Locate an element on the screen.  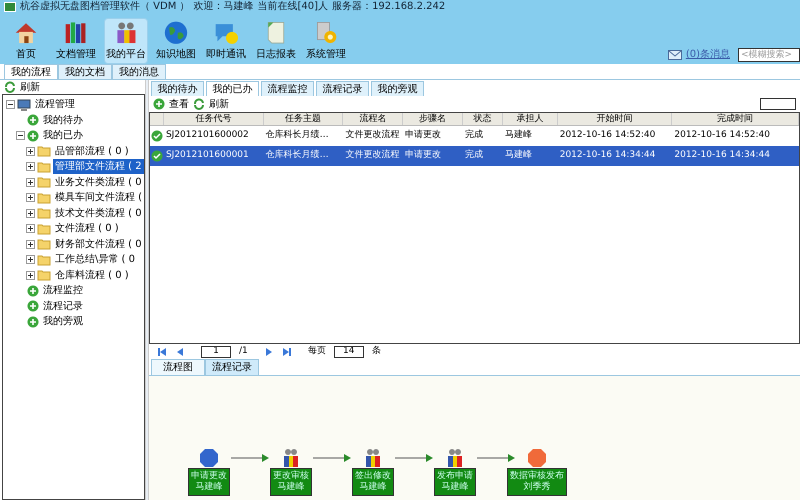
search-field: <模糊搜索> is located at coordinates (769, 55).